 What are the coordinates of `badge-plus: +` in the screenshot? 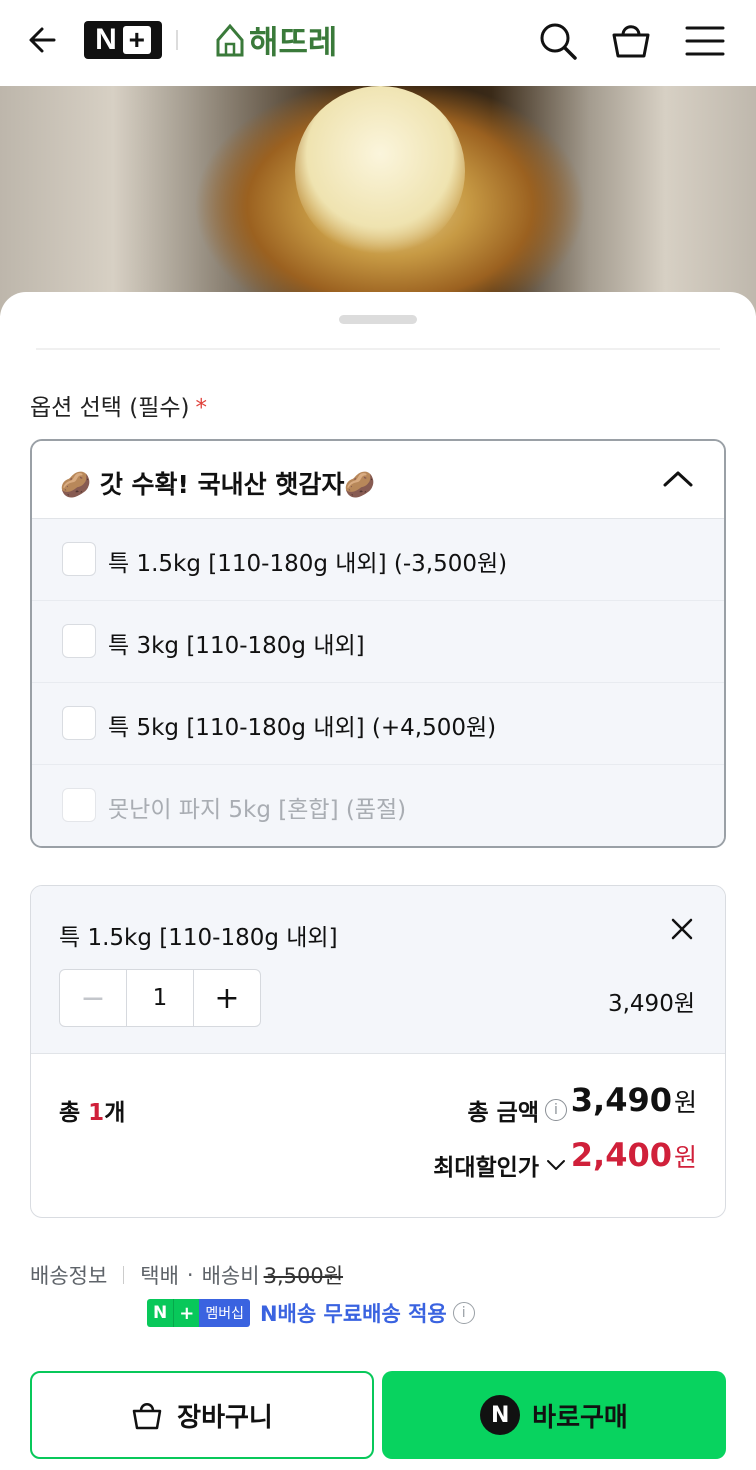 It's located at (186, 1313).